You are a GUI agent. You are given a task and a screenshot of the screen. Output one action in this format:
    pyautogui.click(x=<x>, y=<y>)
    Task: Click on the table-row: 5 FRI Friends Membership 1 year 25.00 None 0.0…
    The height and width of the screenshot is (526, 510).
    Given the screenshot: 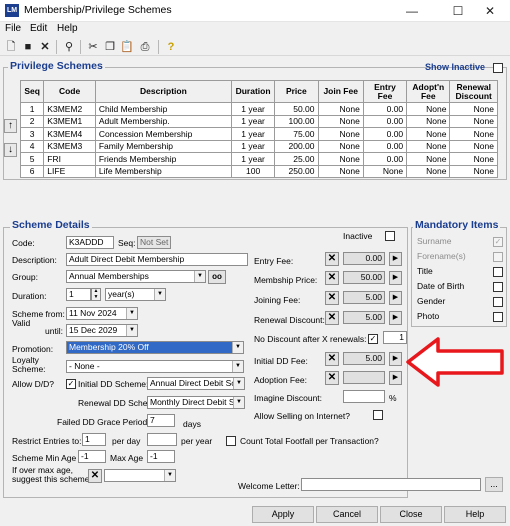 What is the action you would take?
    pyautogui.click(x=258, y=159)
    